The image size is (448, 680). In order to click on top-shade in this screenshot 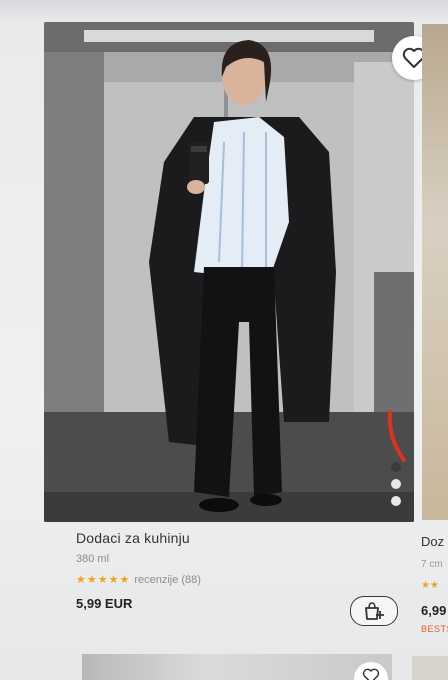, I will do `click(224, 11)`.